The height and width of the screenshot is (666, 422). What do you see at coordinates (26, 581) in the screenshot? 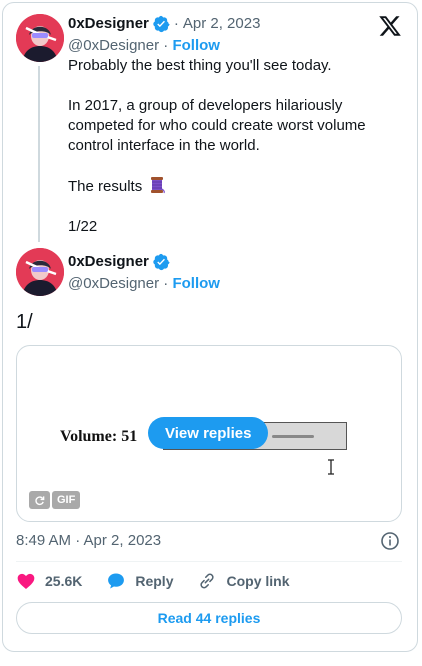
I see `heart-icon` at bounding box center [26, 581].